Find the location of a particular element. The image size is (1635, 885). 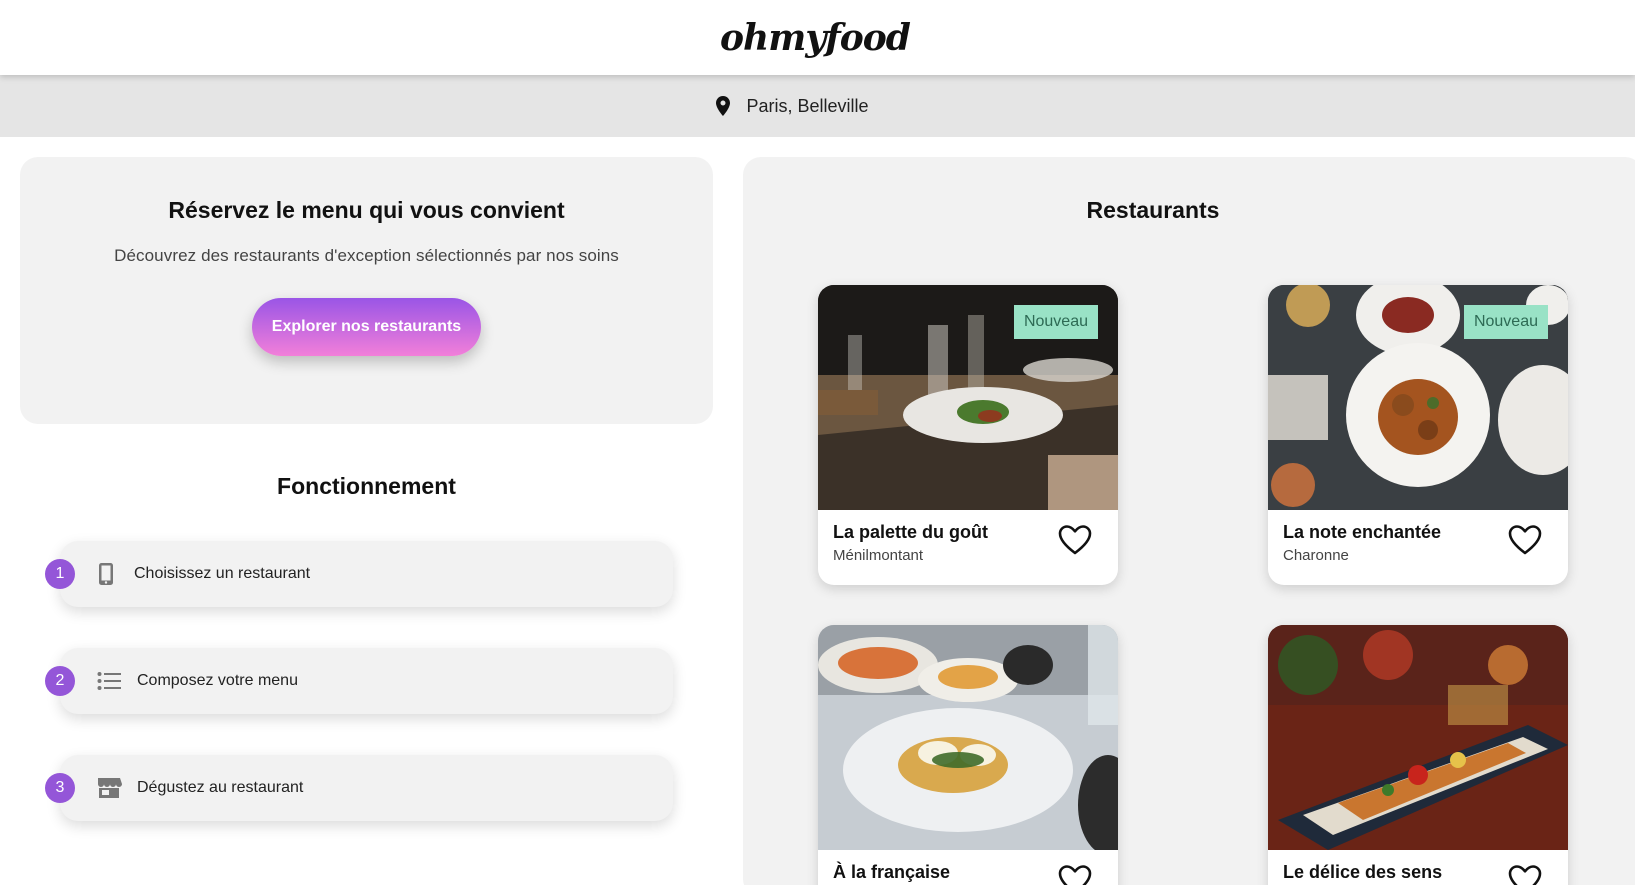

location-text: Paris, Belleville is located at coordinates (807, 105).